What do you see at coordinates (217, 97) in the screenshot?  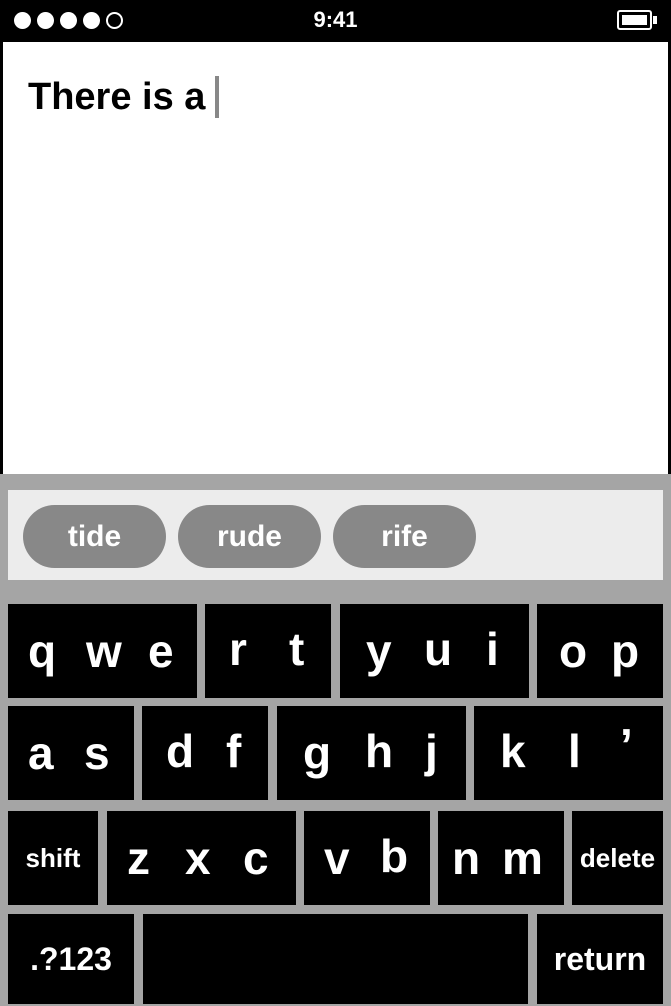 I see `text-cursor` at bounding box center [217, 97].